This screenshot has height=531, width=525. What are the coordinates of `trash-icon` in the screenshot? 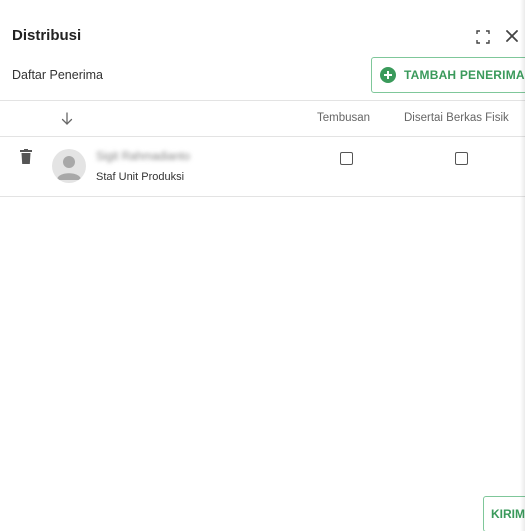 It's located at (26, 156).